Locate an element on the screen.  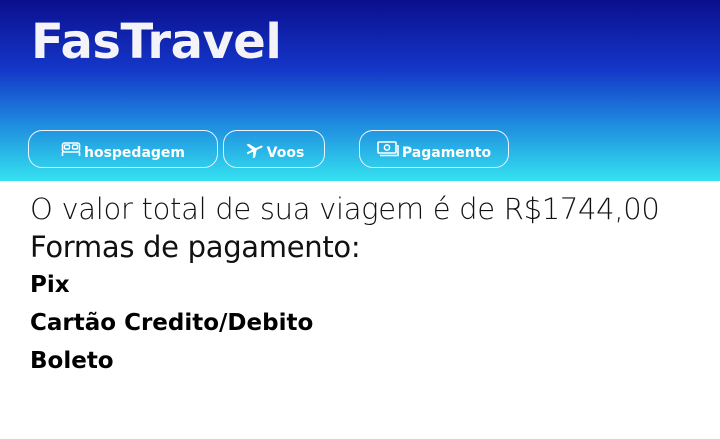
money-icon is located at coordinates (388, 149).